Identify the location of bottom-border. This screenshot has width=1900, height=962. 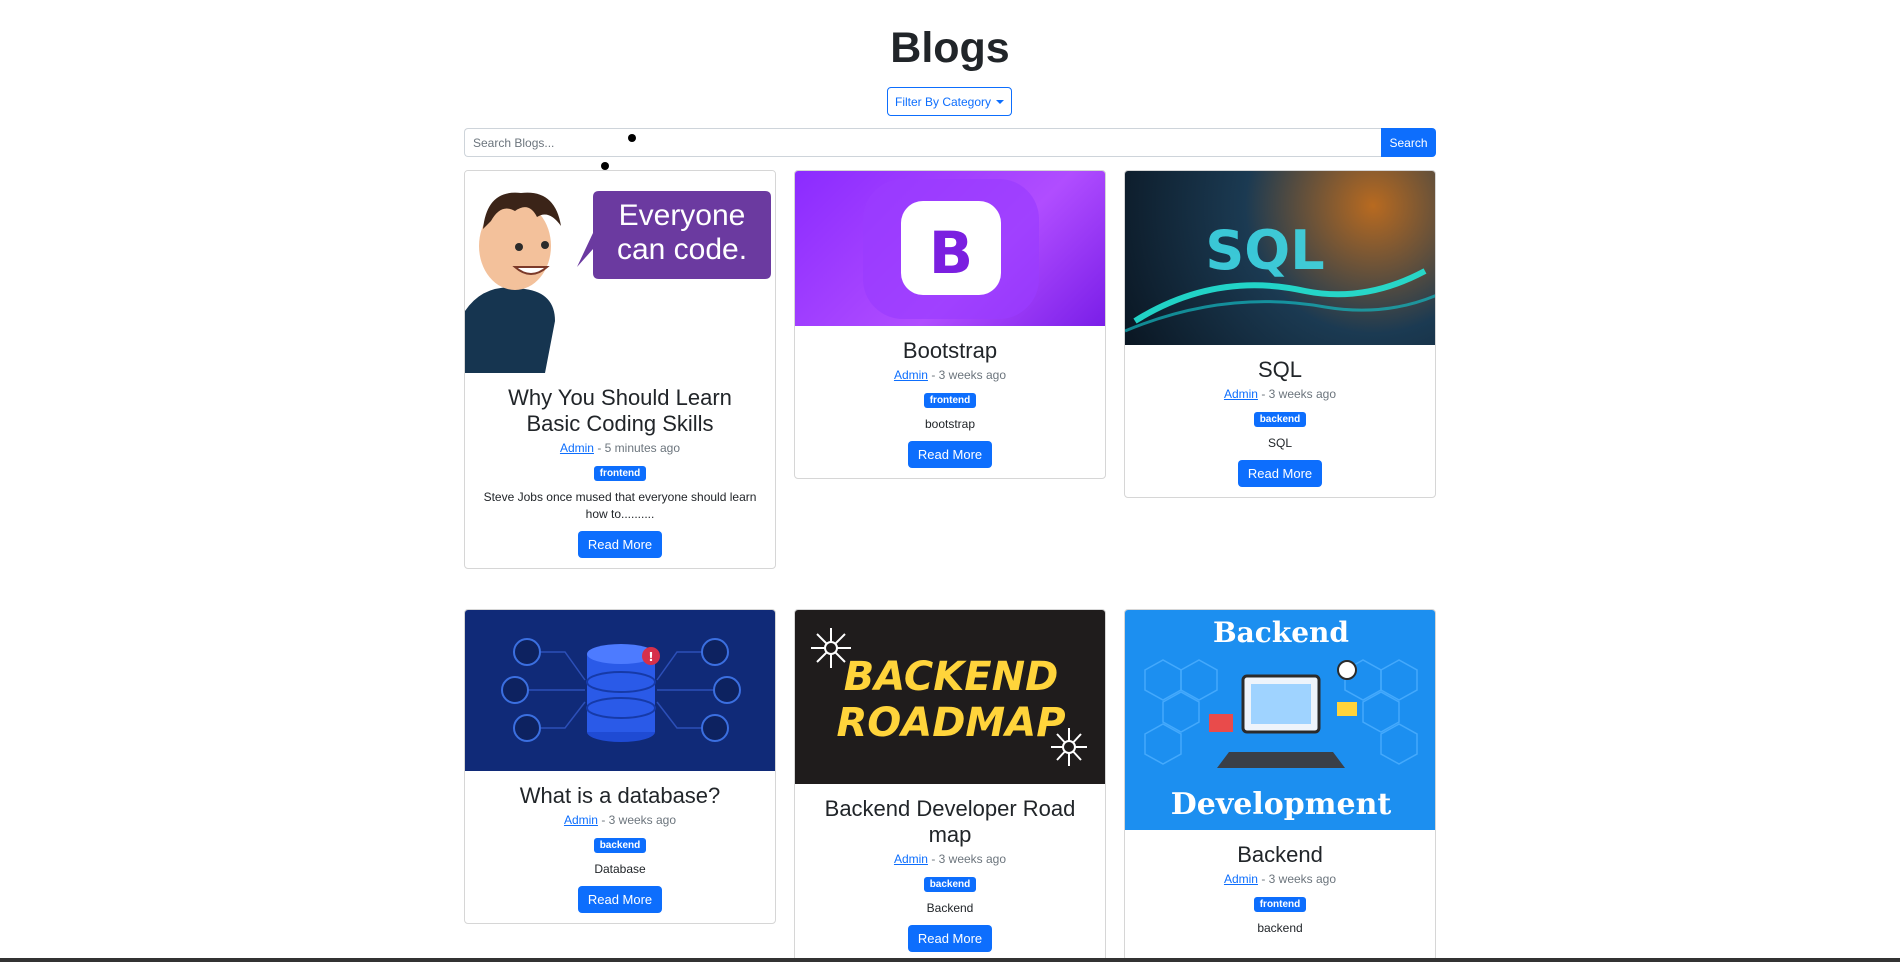
(950, 960).